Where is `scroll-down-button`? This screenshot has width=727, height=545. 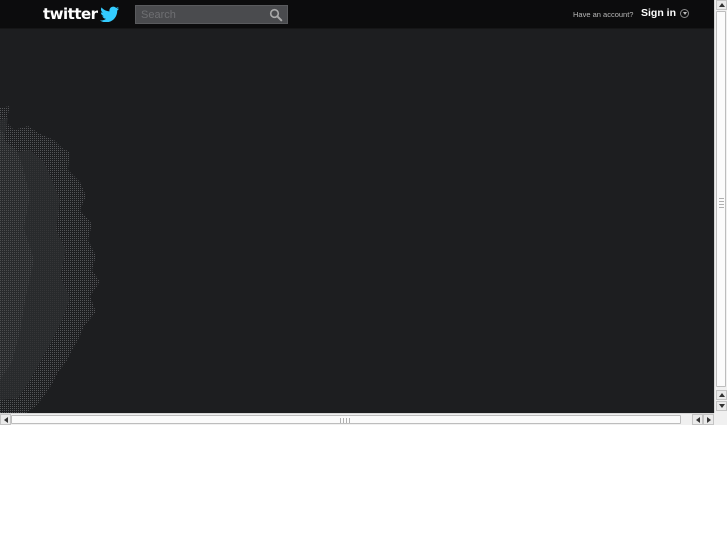
scroll-down-button is located at coordinates (721, 406).